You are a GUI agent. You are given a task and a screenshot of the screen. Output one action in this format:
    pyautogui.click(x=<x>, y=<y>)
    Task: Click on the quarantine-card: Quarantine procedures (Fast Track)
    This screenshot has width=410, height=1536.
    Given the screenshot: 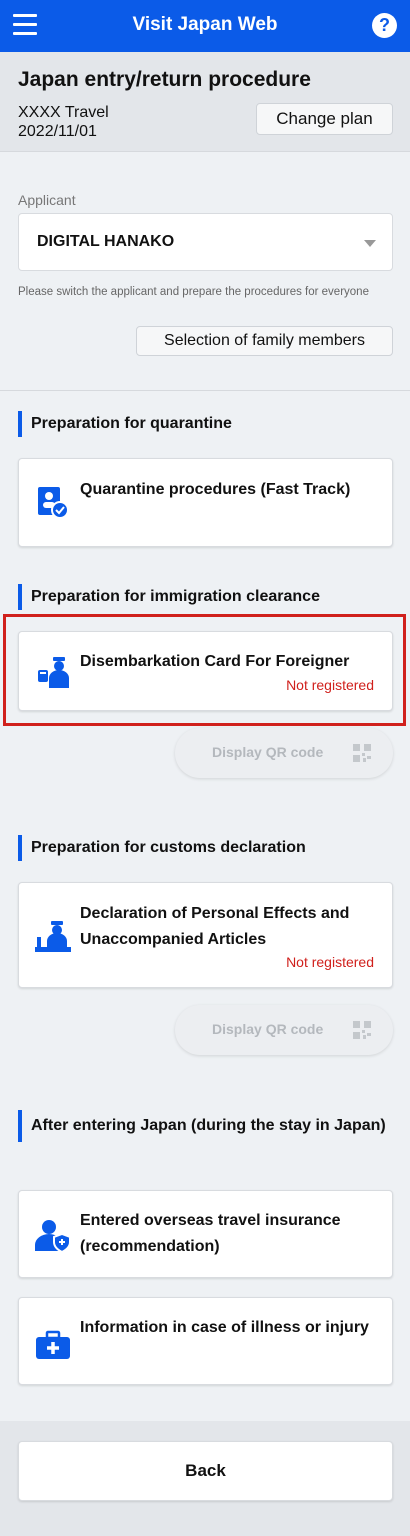 What is the action you would take?
    pyautogui.click(x=205, y=502)
    